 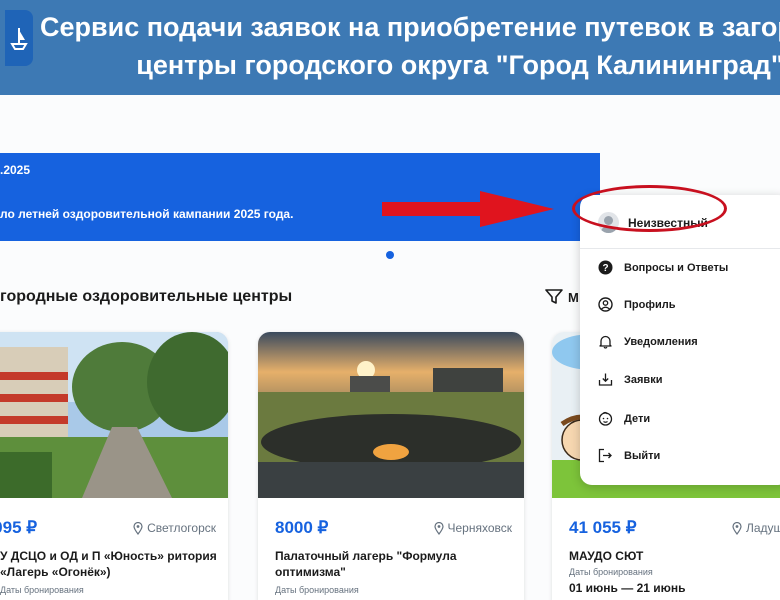 What do you see at coordinates (643, 379) in the screenshot?
I see `menu-item-label: Заявки` at bounding box center [643, 379].